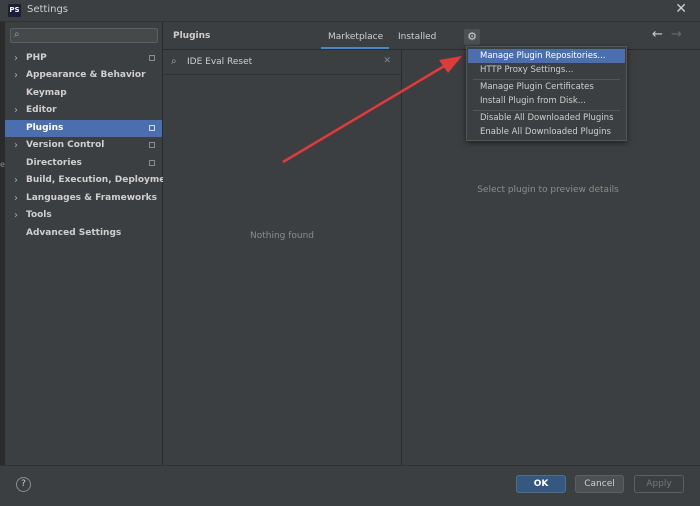 Image resolution: width=700 pixels, height=506 pixels. I want to click on title-bar: PS Settings ✕, so click(350, 11).